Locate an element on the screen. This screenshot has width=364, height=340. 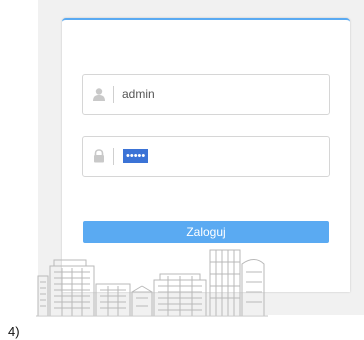
lock-icon is located at coordinates (99, 156).